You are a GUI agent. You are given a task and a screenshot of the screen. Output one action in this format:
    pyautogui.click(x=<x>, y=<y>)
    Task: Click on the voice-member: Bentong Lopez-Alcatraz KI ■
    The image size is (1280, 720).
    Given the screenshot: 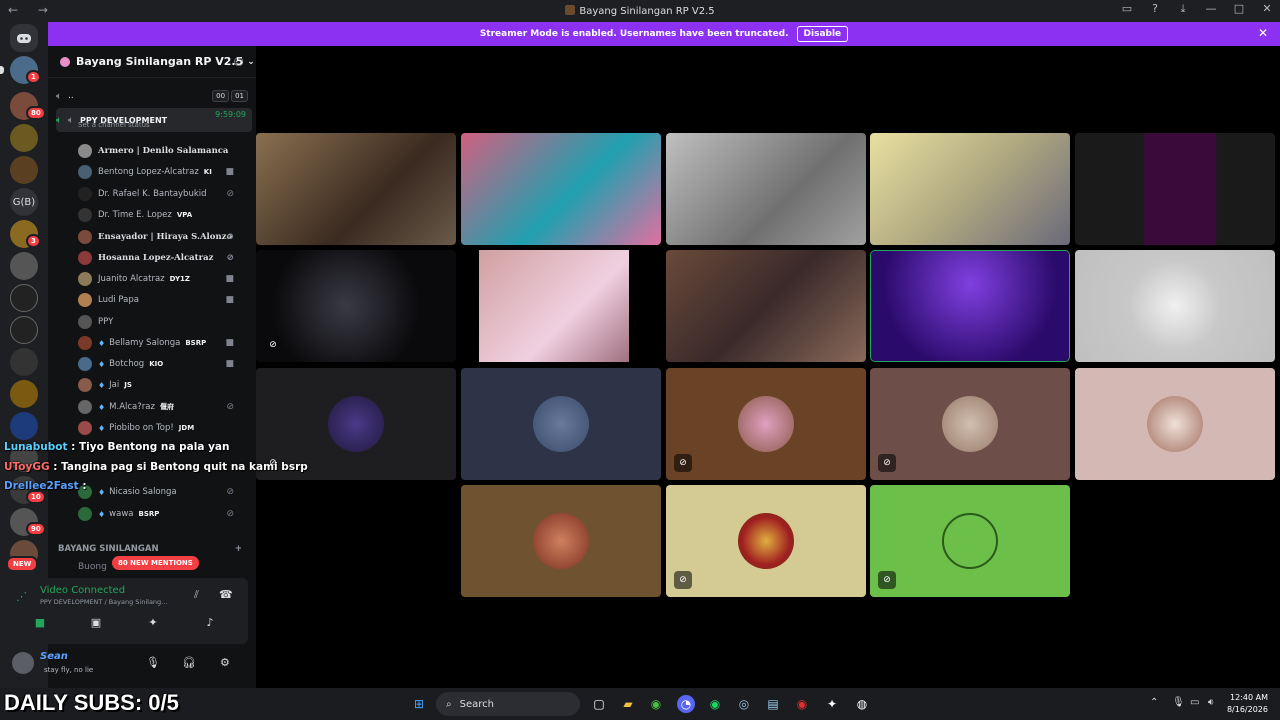 What is the action you would take?
    pyautogui.click(x=163, y=172)
    